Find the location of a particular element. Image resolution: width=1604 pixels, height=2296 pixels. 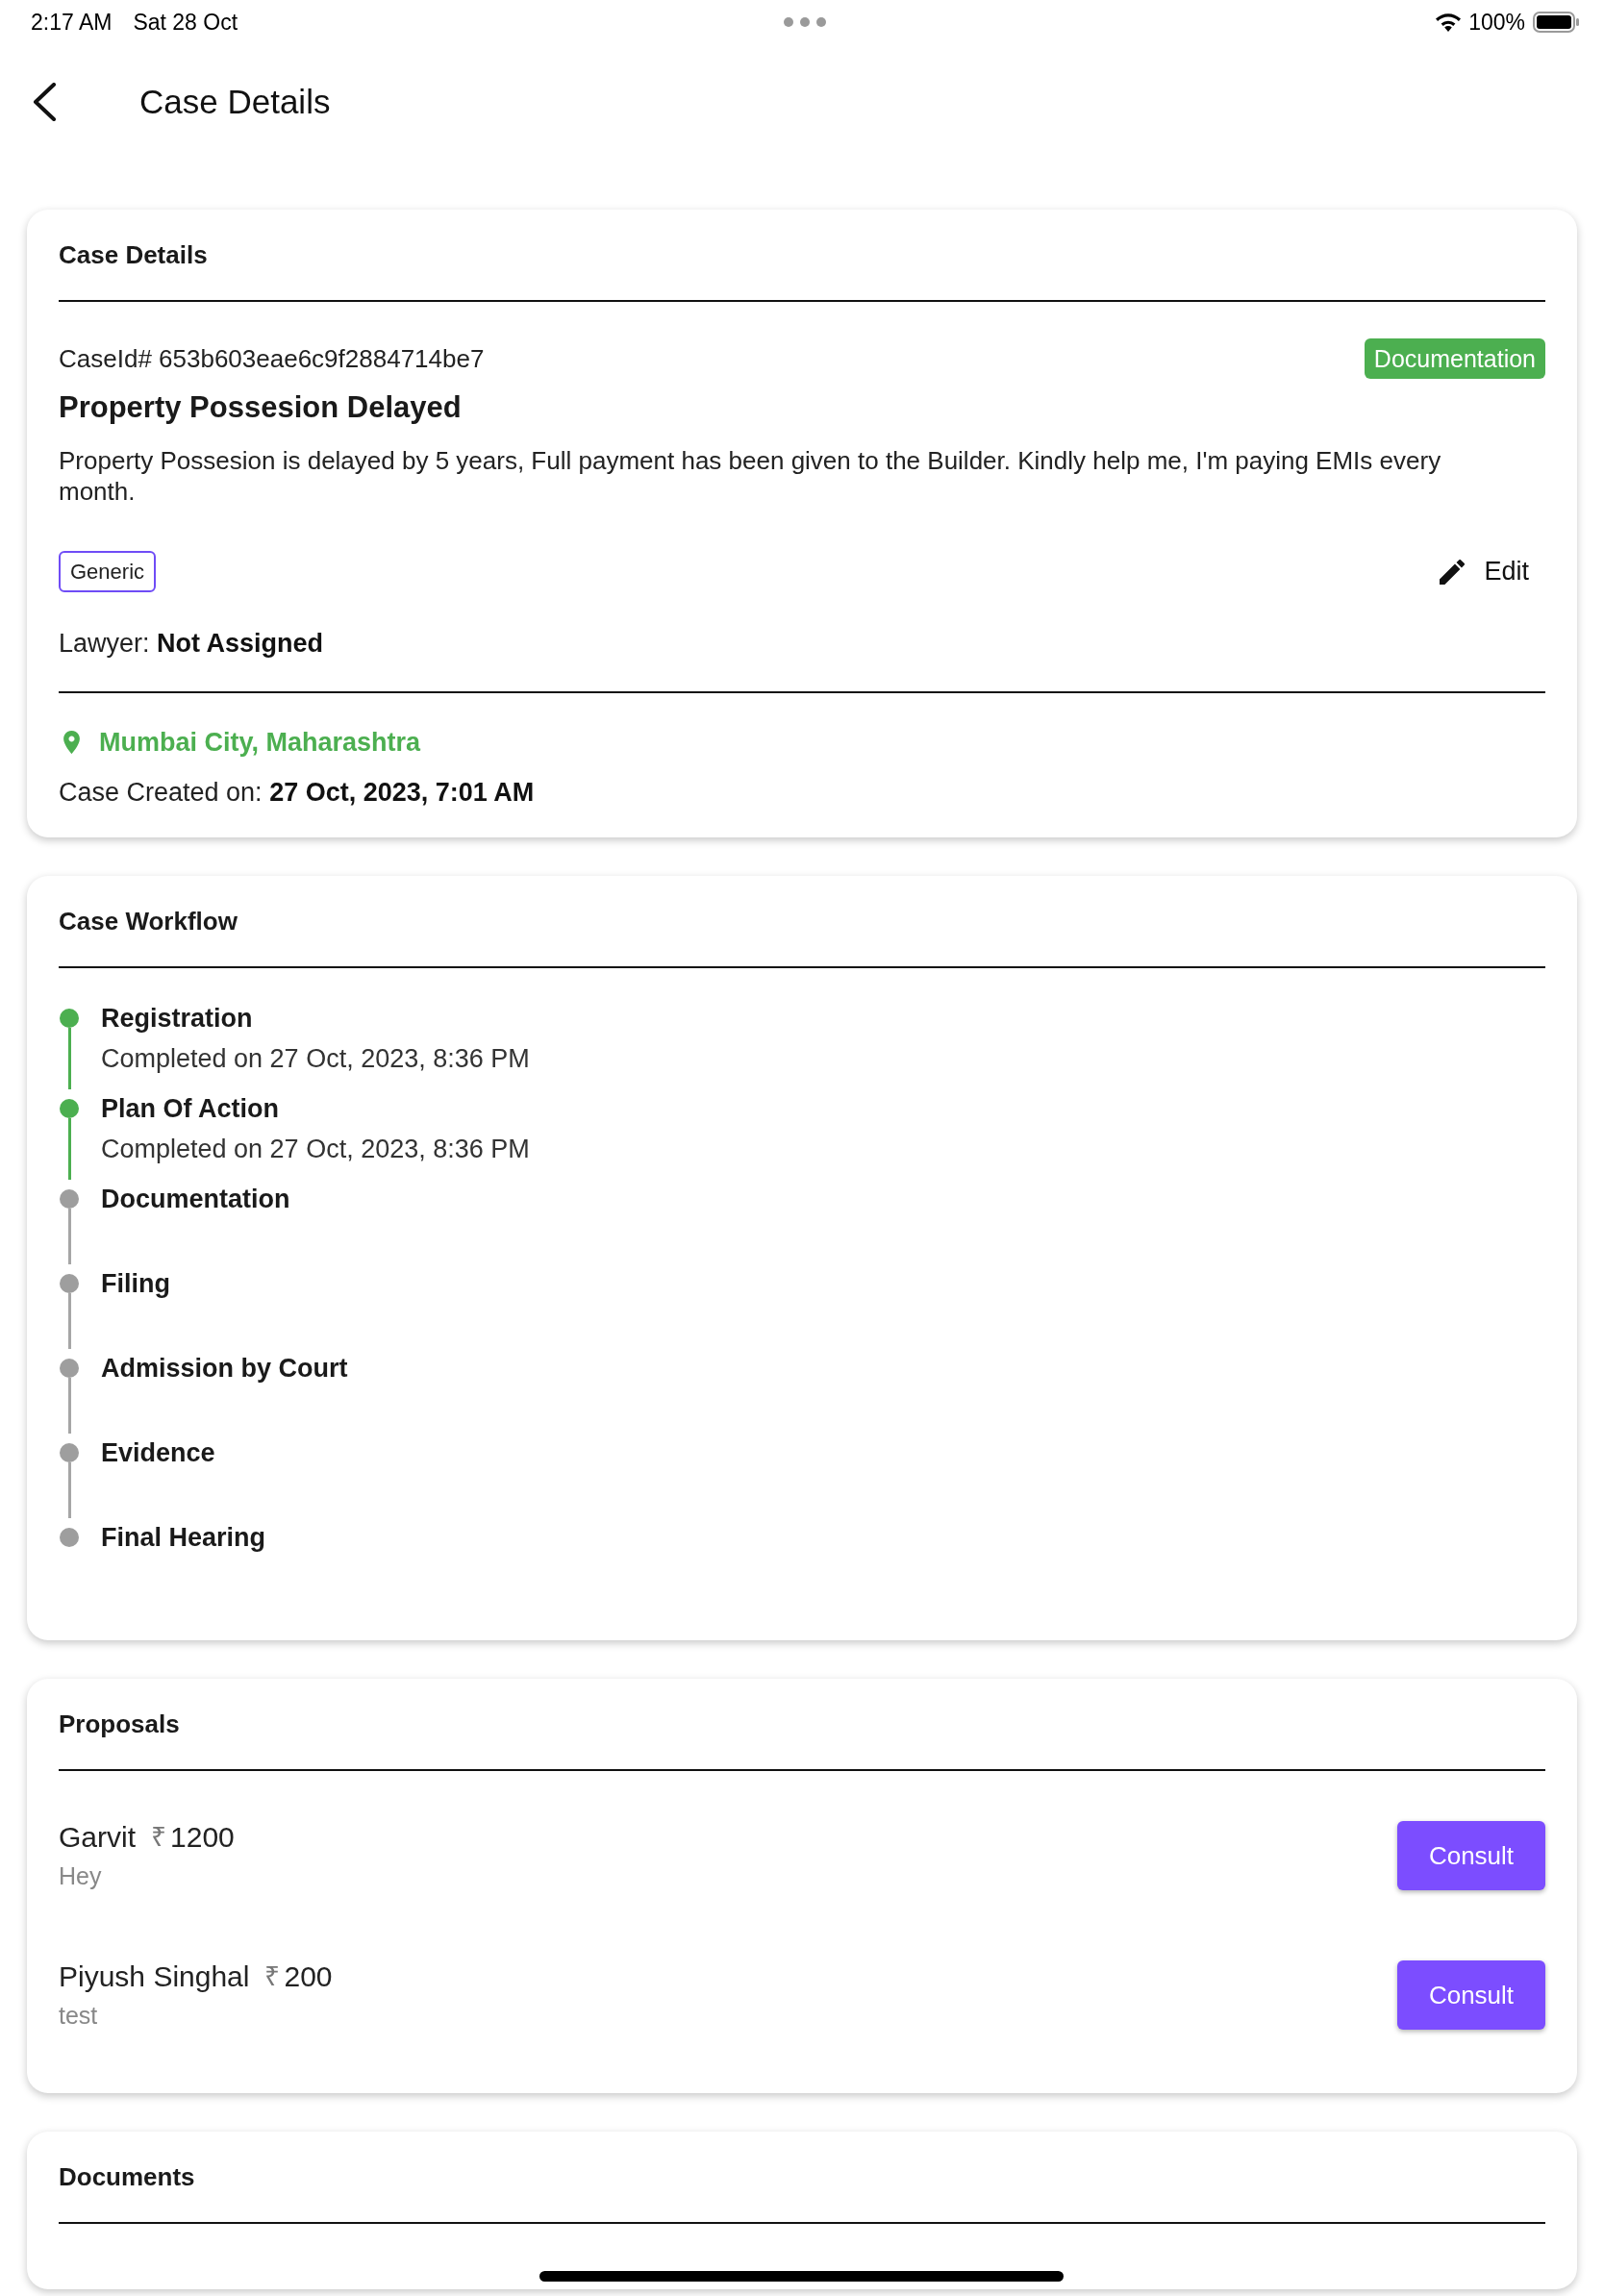

step-title: Final Hearing is located at coordinates (184, 1538).